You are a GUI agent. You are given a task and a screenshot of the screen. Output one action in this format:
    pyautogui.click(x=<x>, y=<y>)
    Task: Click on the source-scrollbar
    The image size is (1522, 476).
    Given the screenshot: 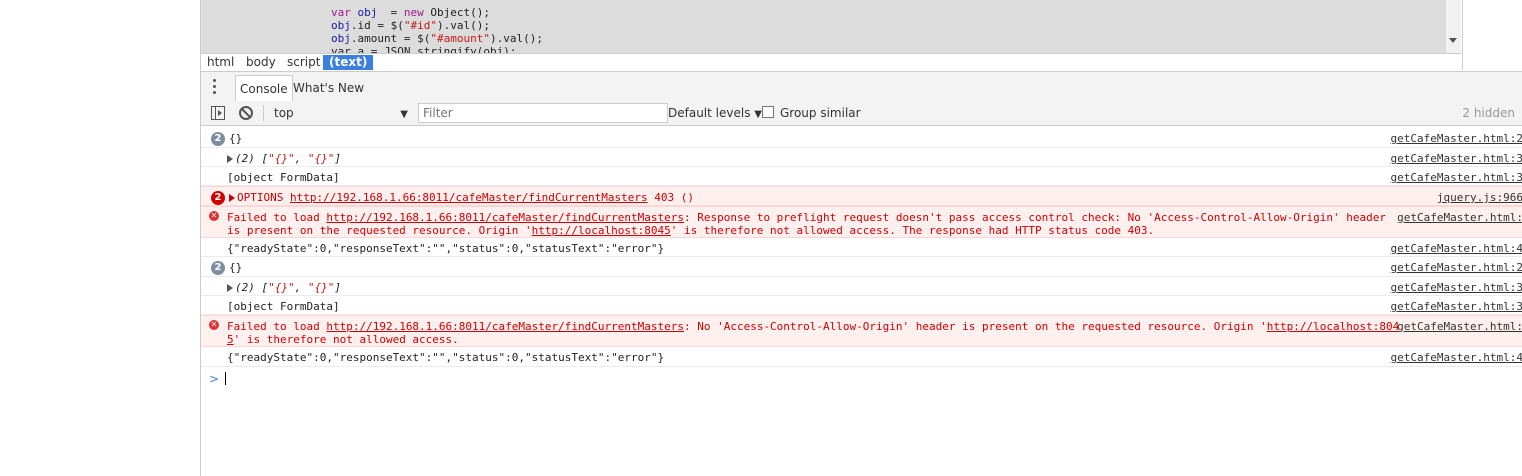 What is the action you would take?
    pyautogui.click(x=1453, y=26)
    